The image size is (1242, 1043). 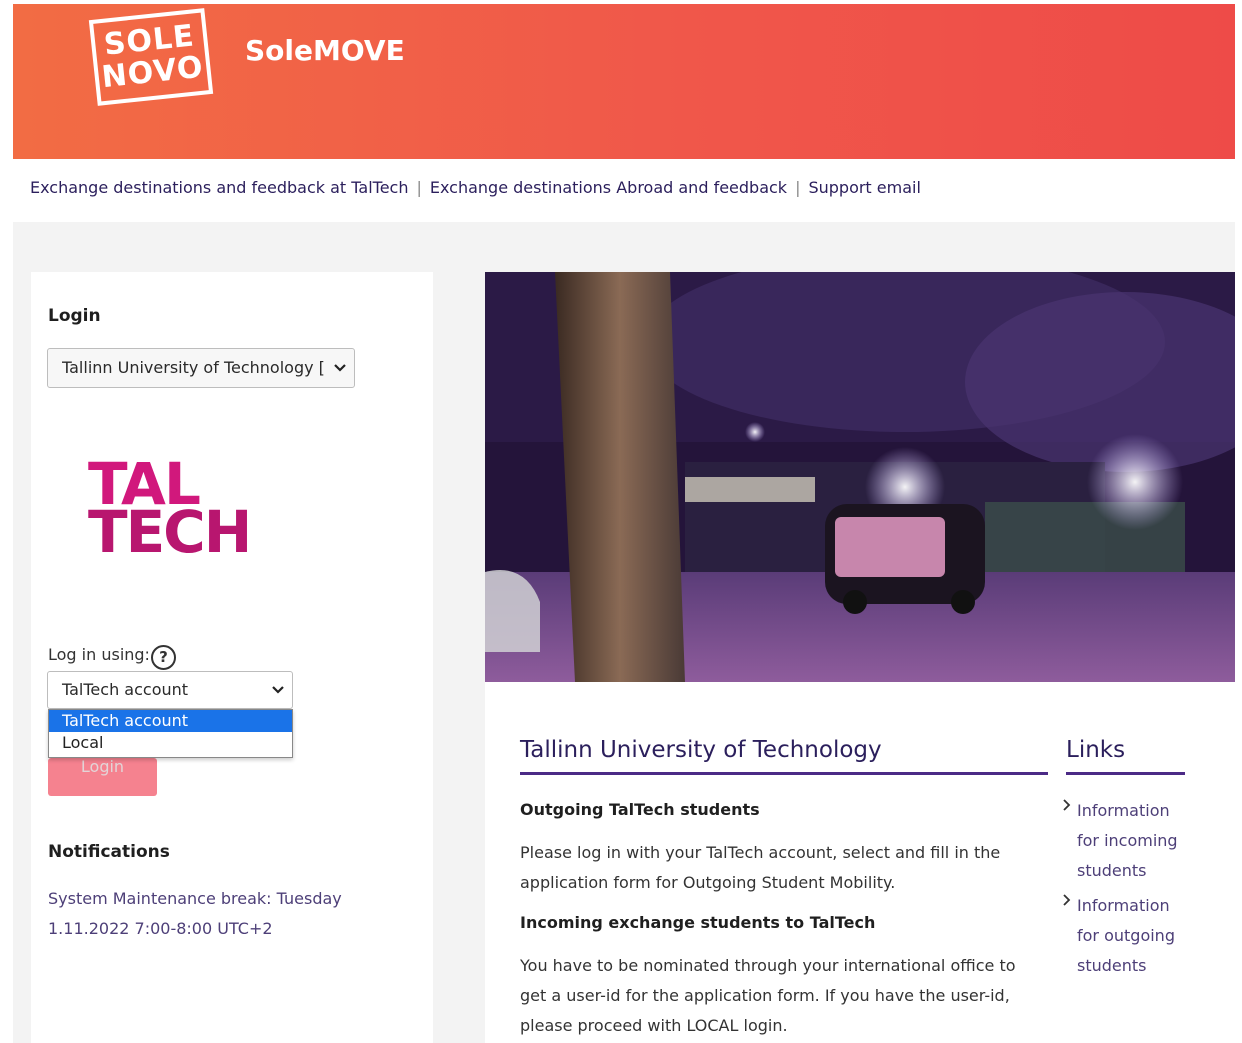 What do you see at coordinates (701, 750) in the screenshot?
I see `university-title: Tallinn University of Technology` at bounding box center [701, 750].